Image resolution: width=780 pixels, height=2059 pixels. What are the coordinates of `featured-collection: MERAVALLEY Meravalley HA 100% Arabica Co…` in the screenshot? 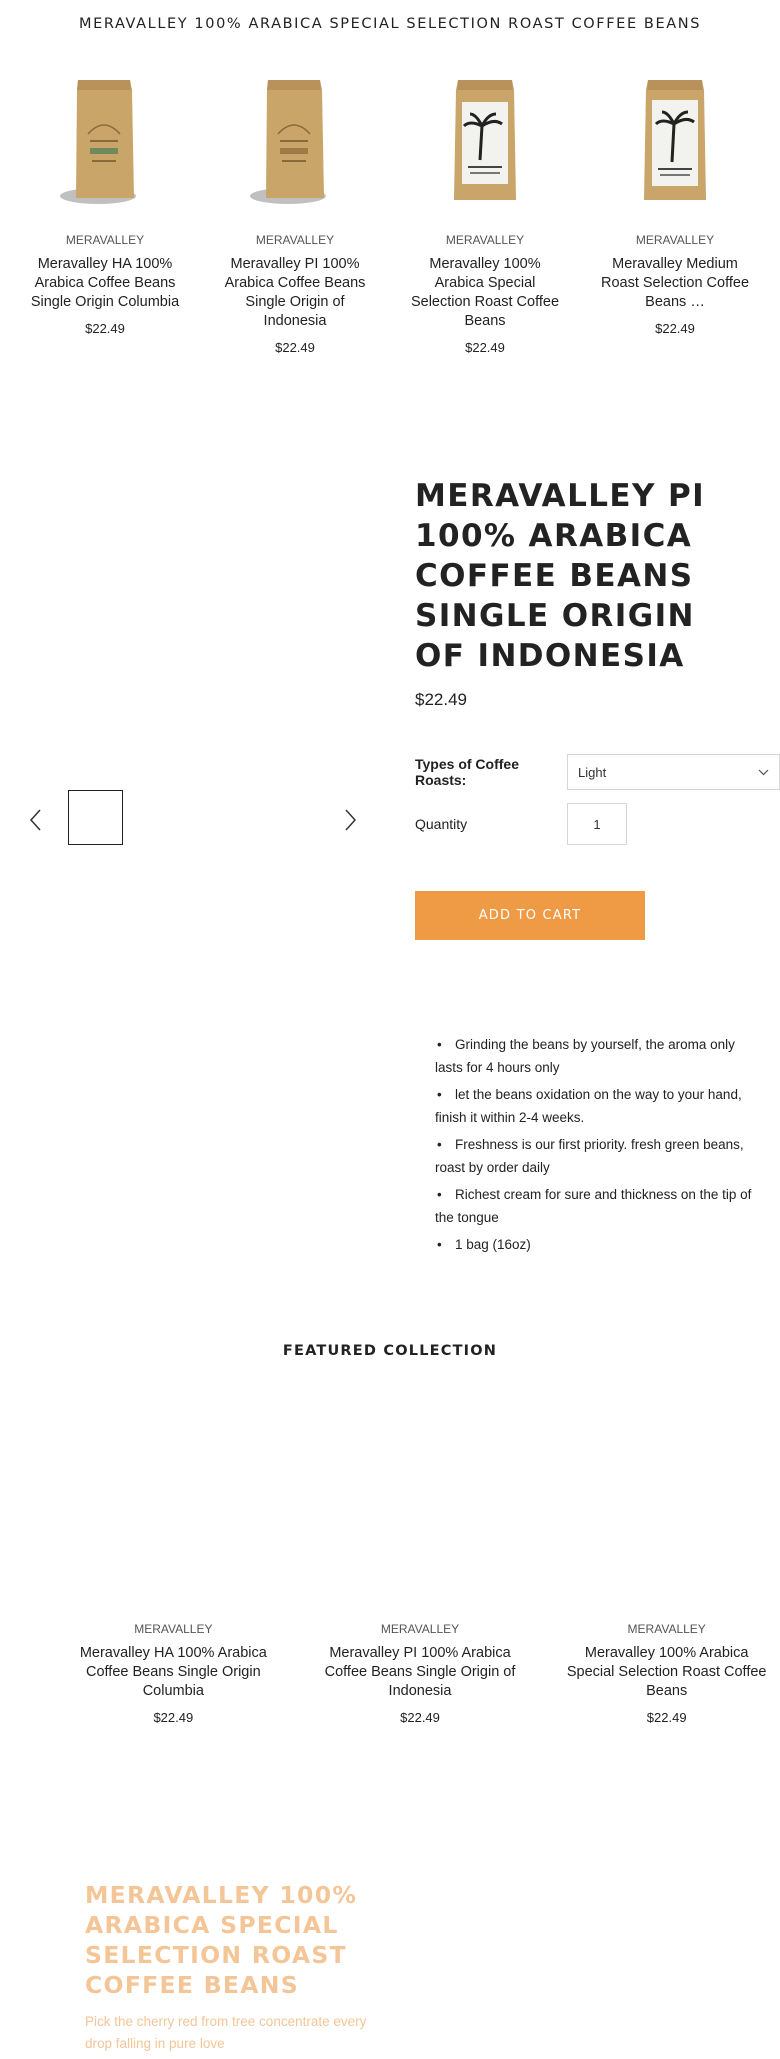 It's located at (415, 1673).